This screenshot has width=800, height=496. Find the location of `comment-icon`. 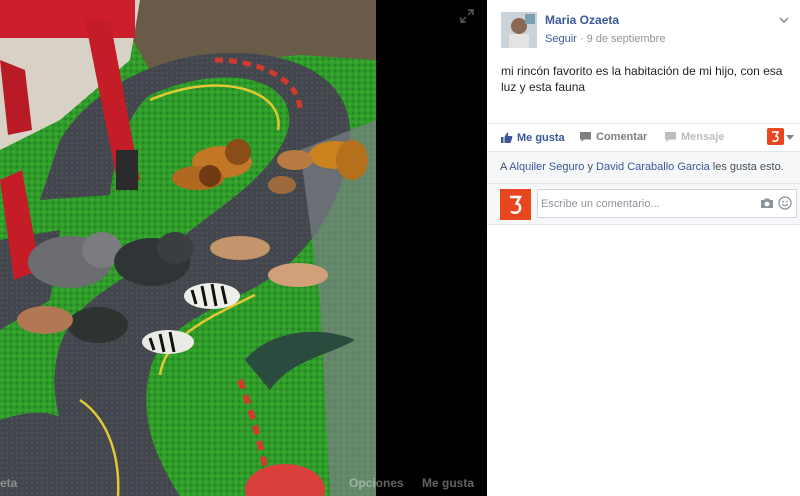

comment-icon is located at coordinates (585, 137).